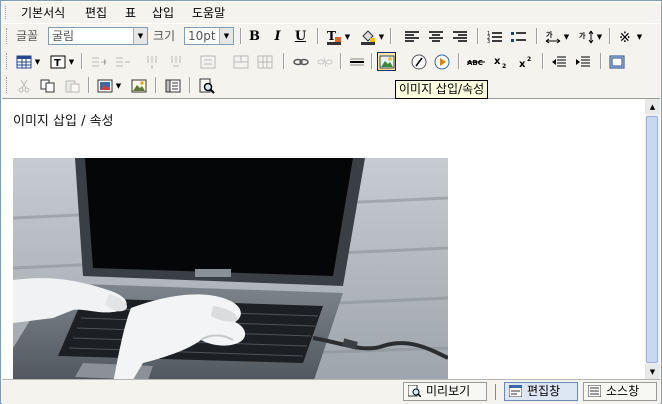 The image size is (662, 404). Describe the element at coordinates (98, 36) in the screenshot. I see `font-select: 굴림 ▼` at that location.